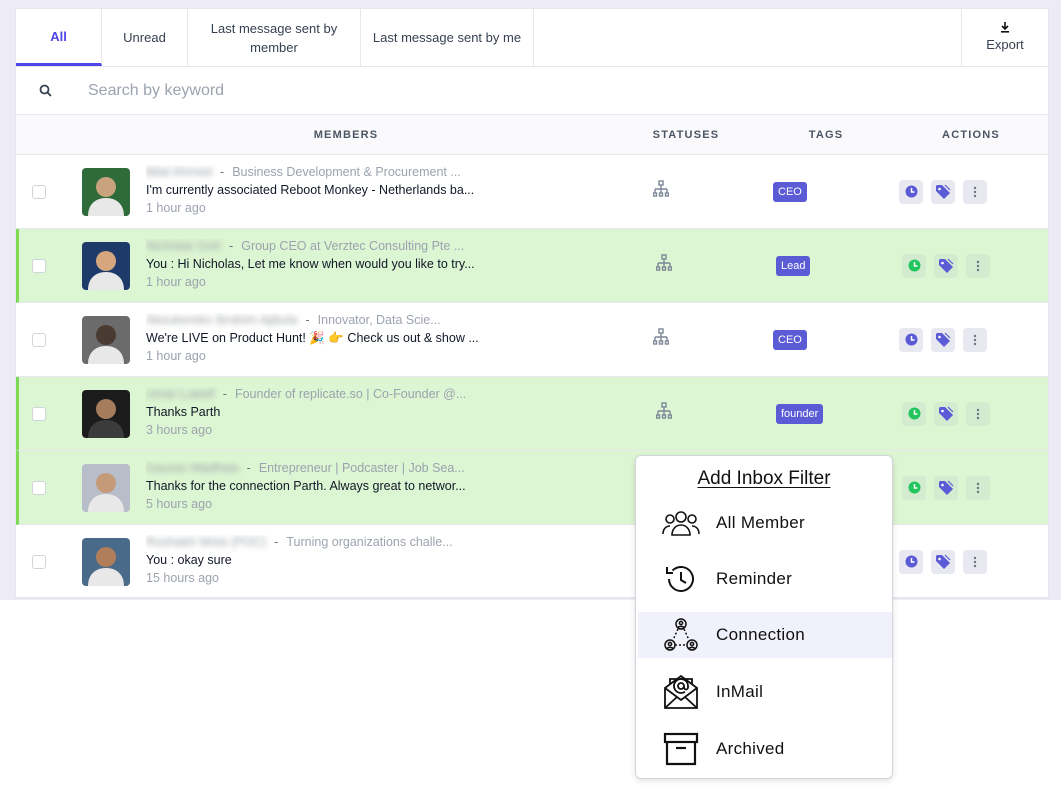 This screenshot has height=790, width=1061. What do you see at coordinates (761, 634) in the screenshot?
I see `filter-label: Connection` at bounding box center [761, 634].